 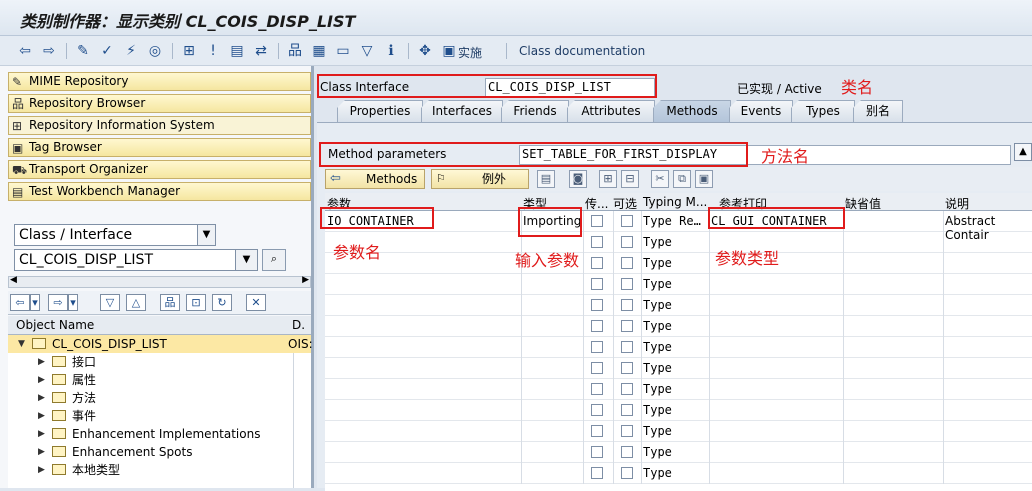 What do you see at coordinates (343, 51) in the screenshot?
I see `display-icon: ▭` at bounding box center [343, 51].